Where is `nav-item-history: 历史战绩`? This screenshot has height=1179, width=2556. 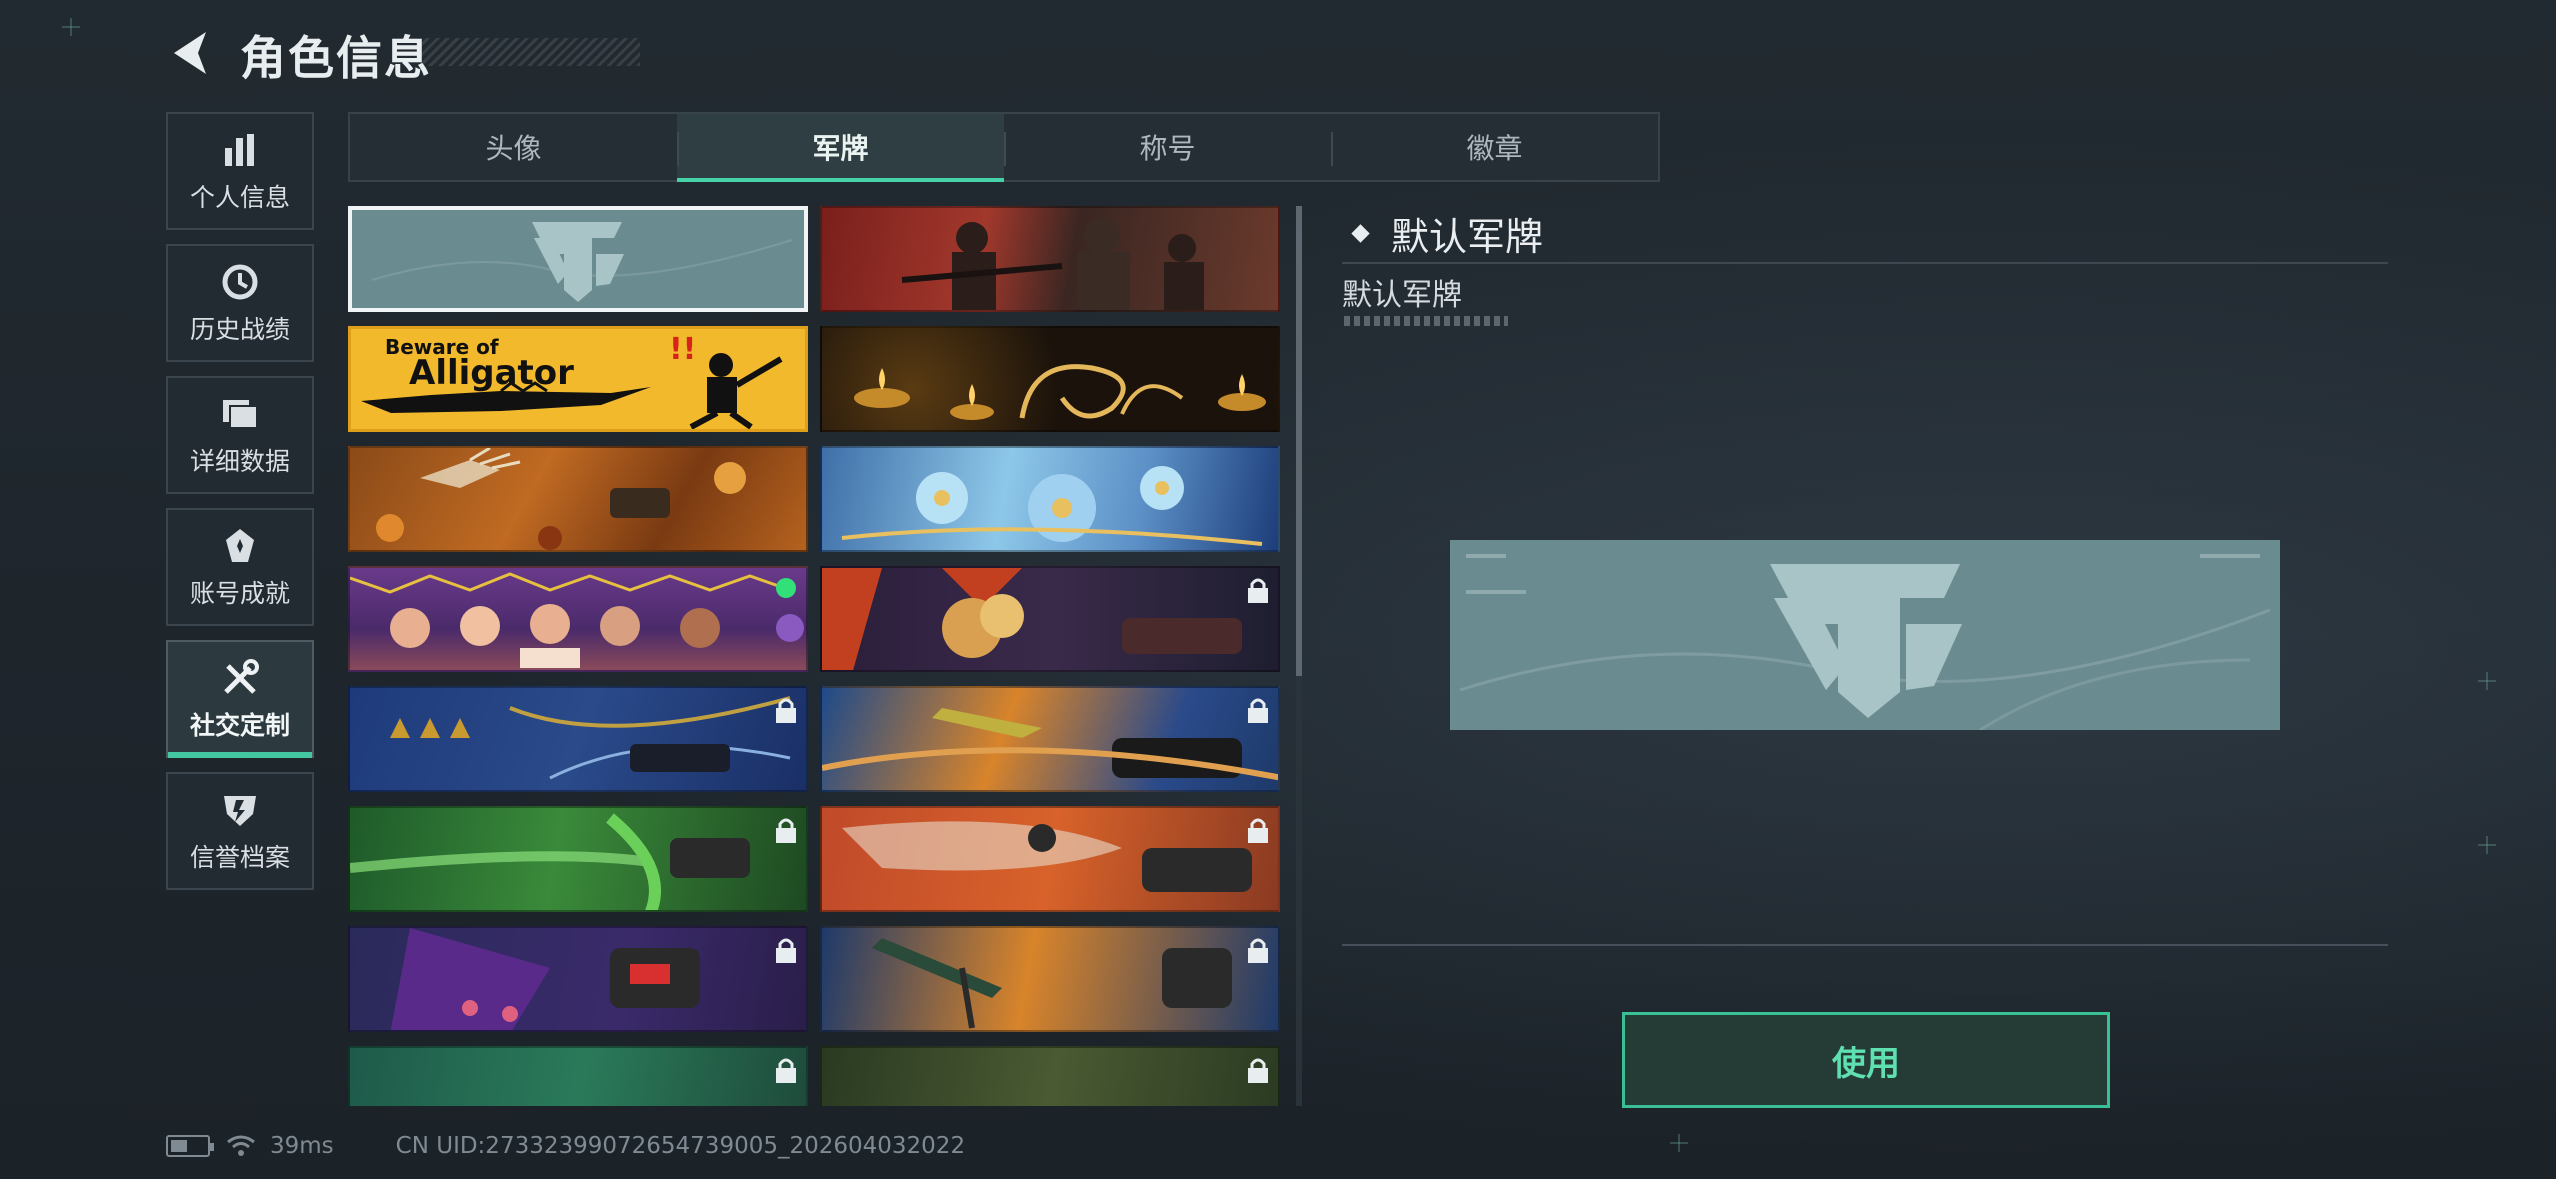
nav-item-history: 历史战绩 is located at coordinates (240, 303).